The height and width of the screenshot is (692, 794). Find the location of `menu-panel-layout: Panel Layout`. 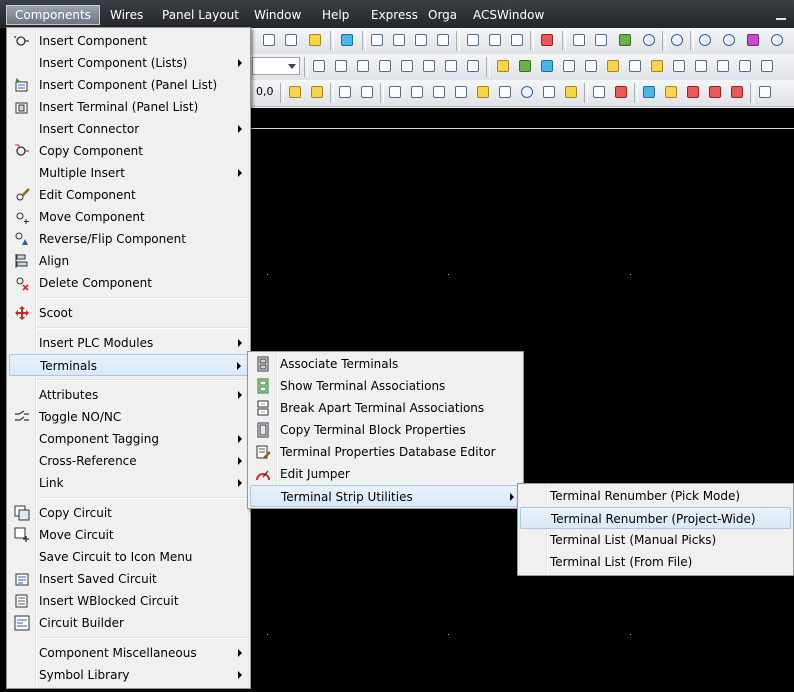

menu-panel-layout: Panel Layout is located at coordinates (200, 15).